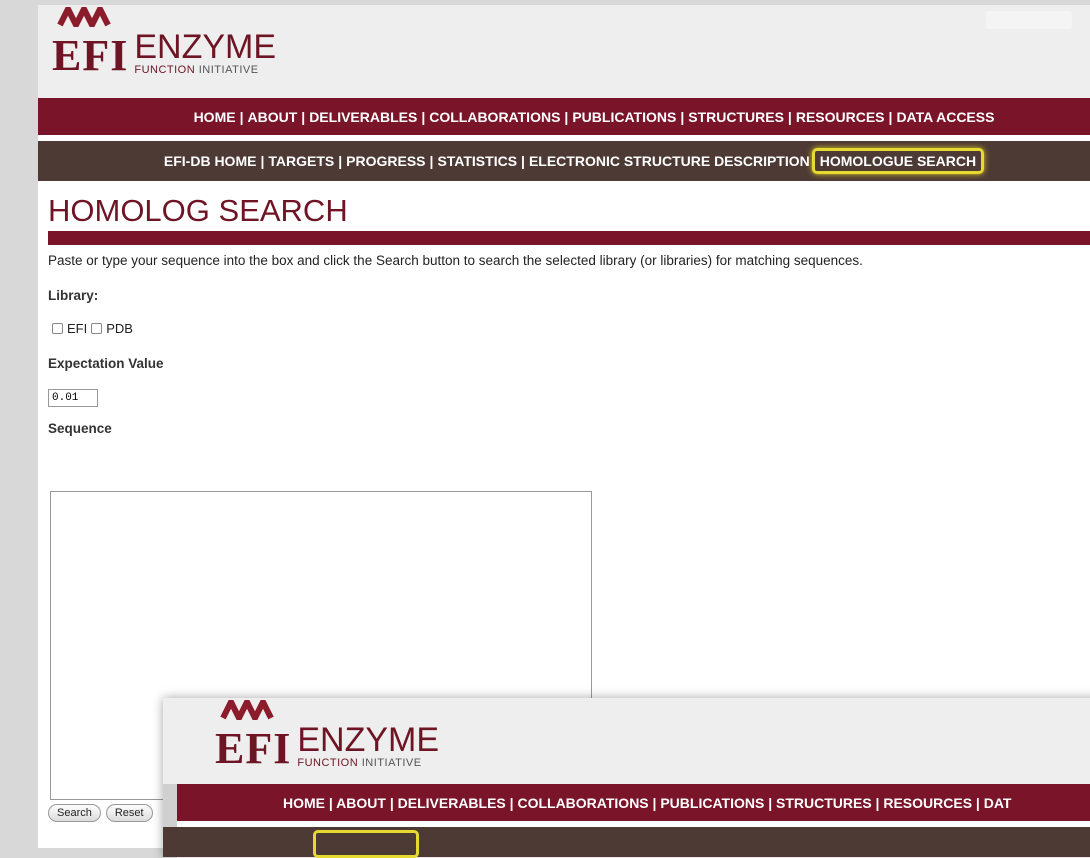  Describe the element at coordinates (669, 161) in the screenshot. I see `subnav-electronic-structure: ELECTRONIC STRUCTURE DESCRIPTION` at that location.